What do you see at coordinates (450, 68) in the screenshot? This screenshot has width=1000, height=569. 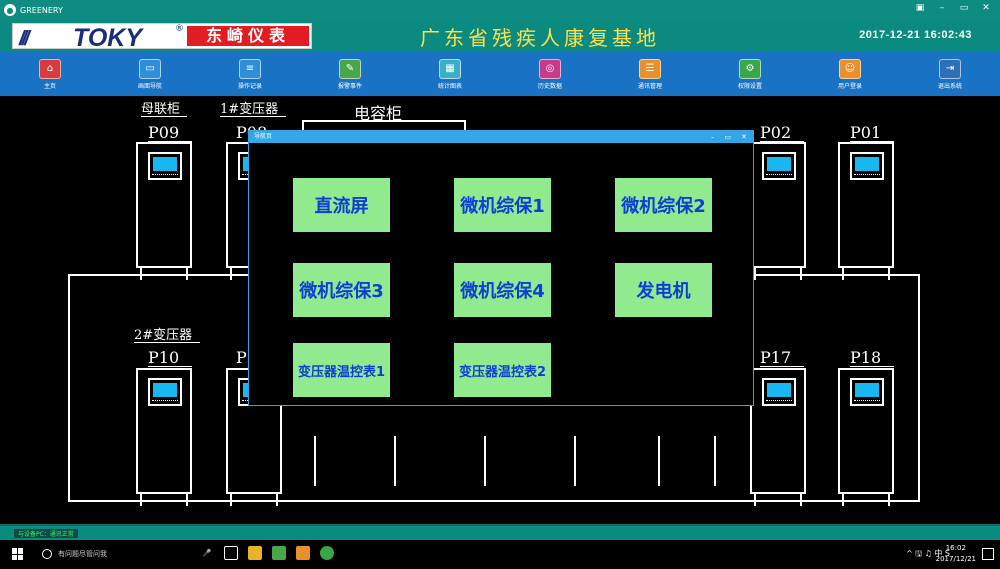 I see `chart-icon: ▦` at bounding box center [450, 68].